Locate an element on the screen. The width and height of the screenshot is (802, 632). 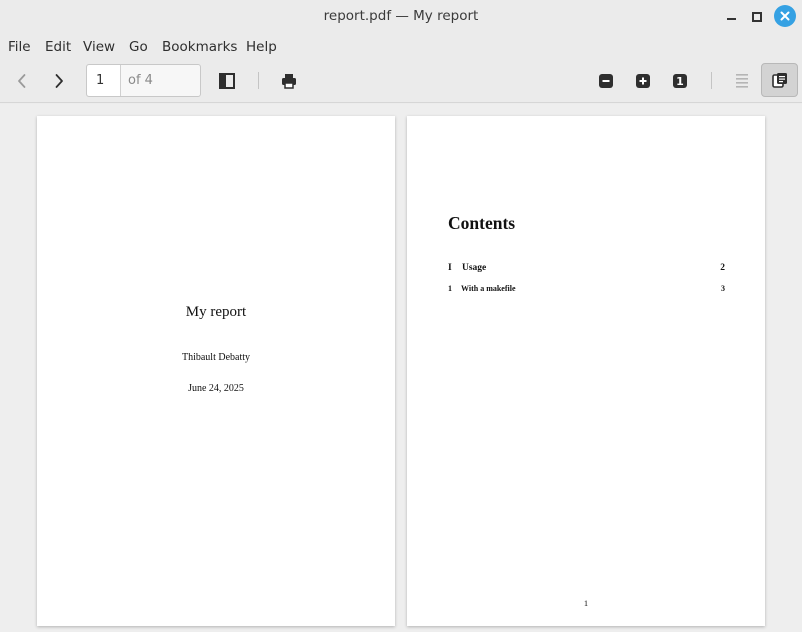
contents-heading: Contents is located at coordinates (482, 223).